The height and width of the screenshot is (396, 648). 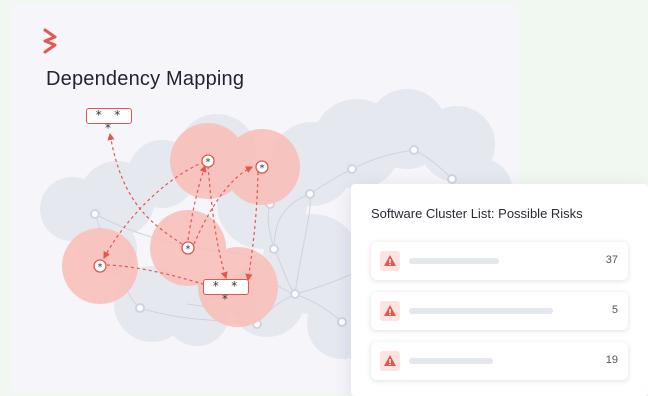 I want to click on risk-row: 5, so click(x=499, y=311).